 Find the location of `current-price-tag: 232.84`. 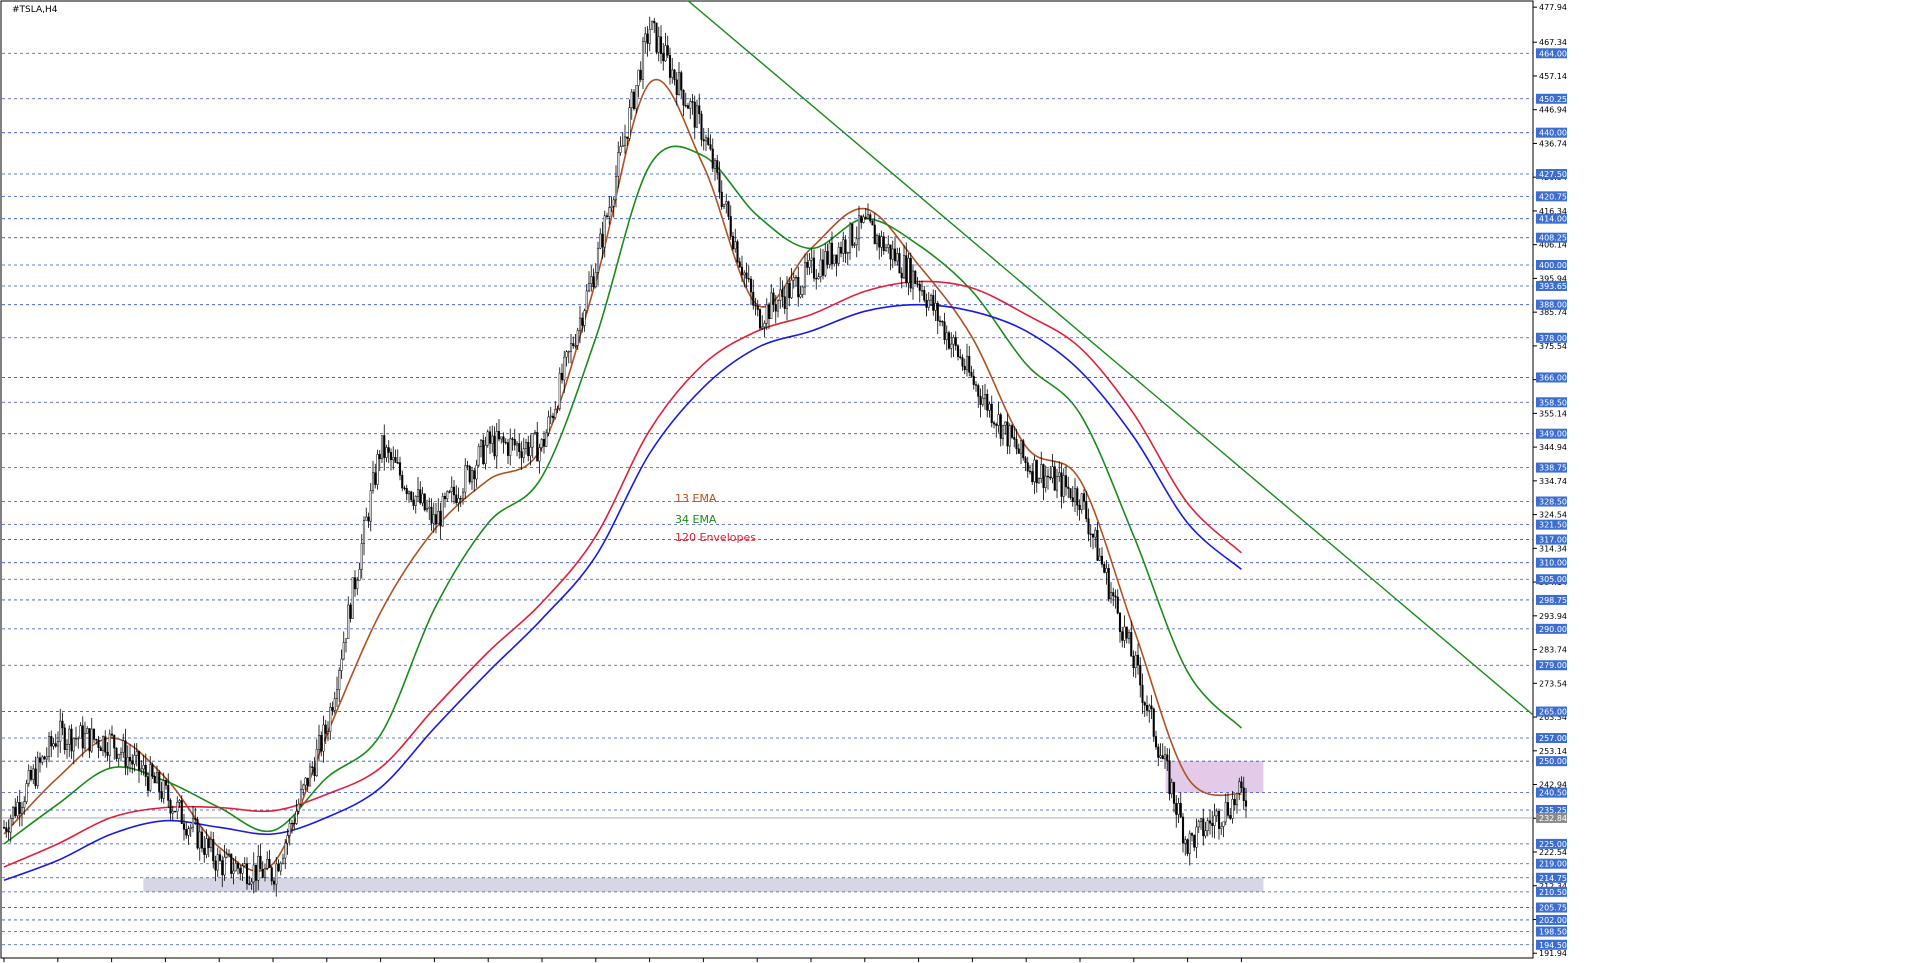

current-price-tag: 232.84 is located at coordinates (1551, 817).